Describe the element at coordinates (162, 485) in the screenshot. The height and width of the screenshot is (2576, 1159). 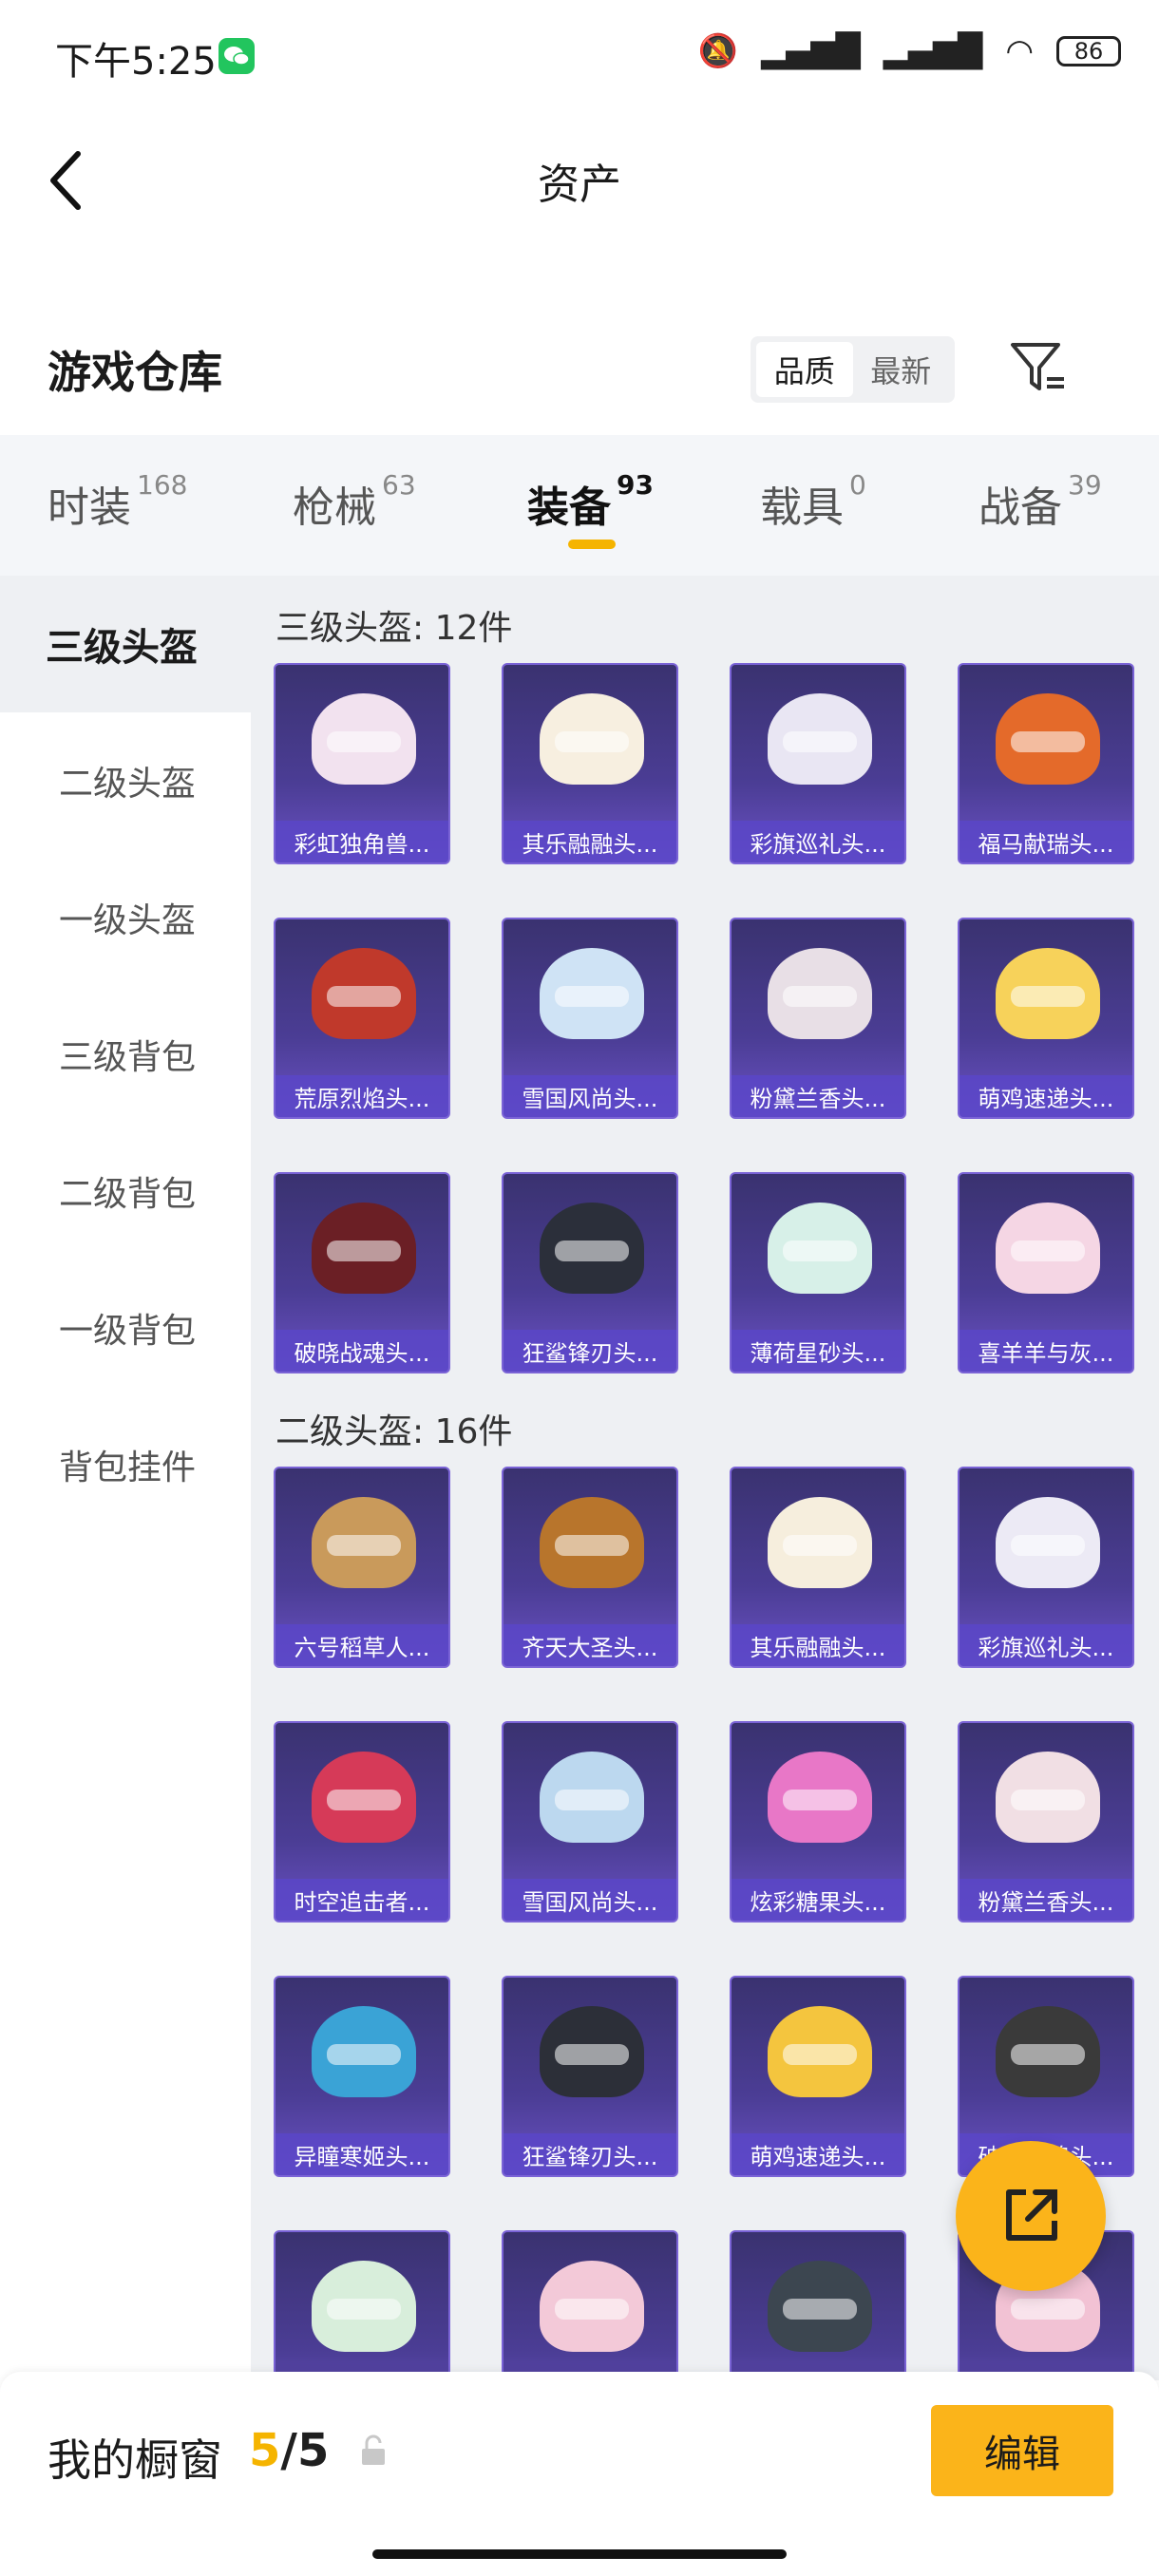
I see `tab-count: 168` at that location.